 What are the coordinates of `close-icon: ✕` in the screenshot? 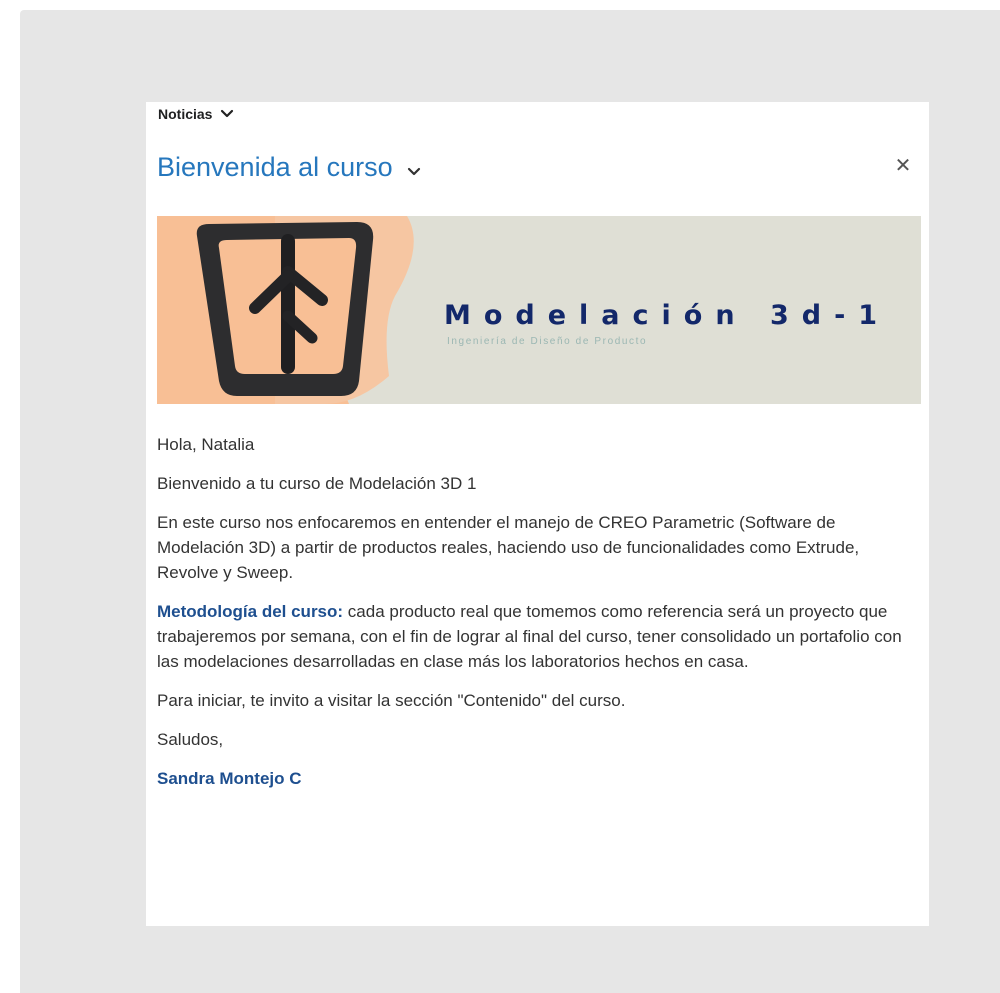 It's located at (903, 166).